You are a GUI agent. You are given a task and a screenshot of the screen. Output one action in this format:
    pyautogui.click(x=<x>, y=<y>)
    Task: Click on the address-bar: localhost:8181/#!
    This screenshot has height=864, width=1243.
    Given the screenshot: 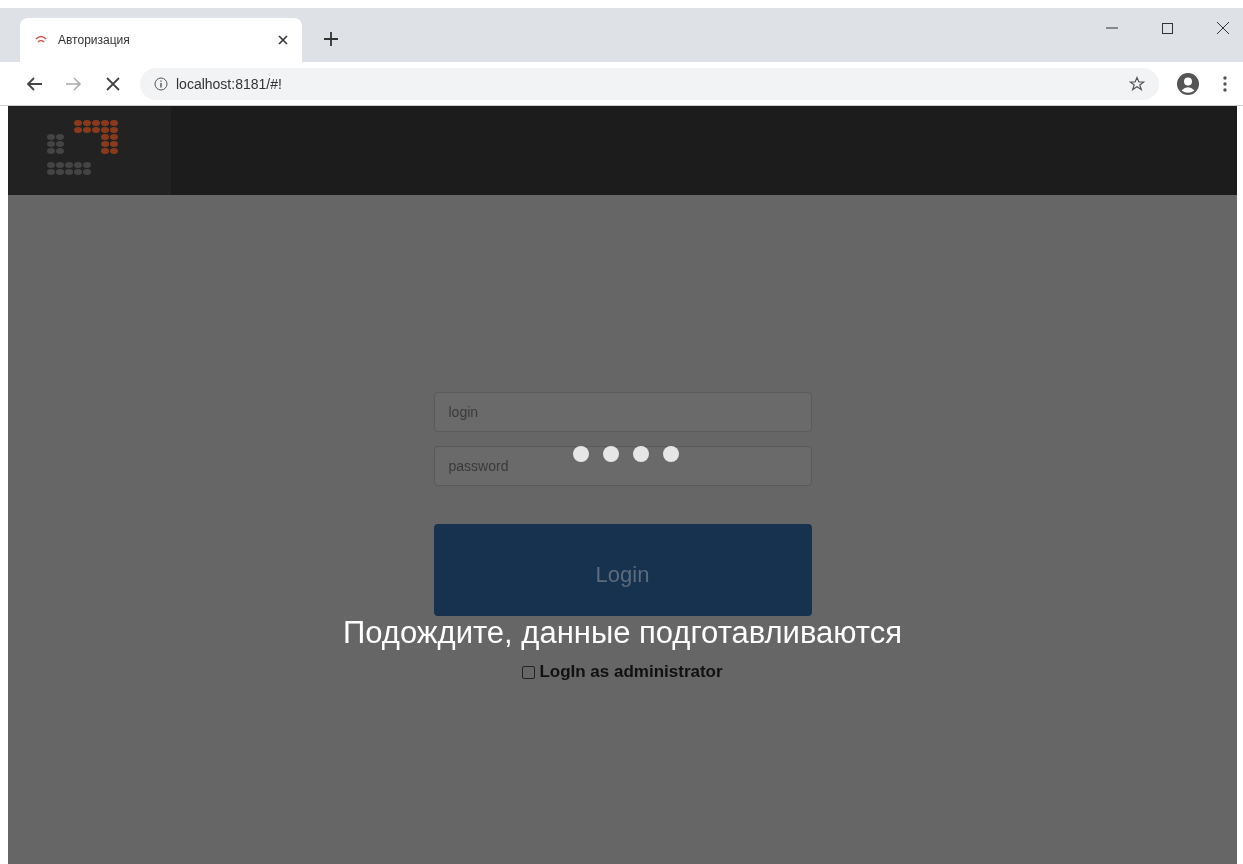 What is the action you would take?
    pyautogui.click(x=649, y=83)
    